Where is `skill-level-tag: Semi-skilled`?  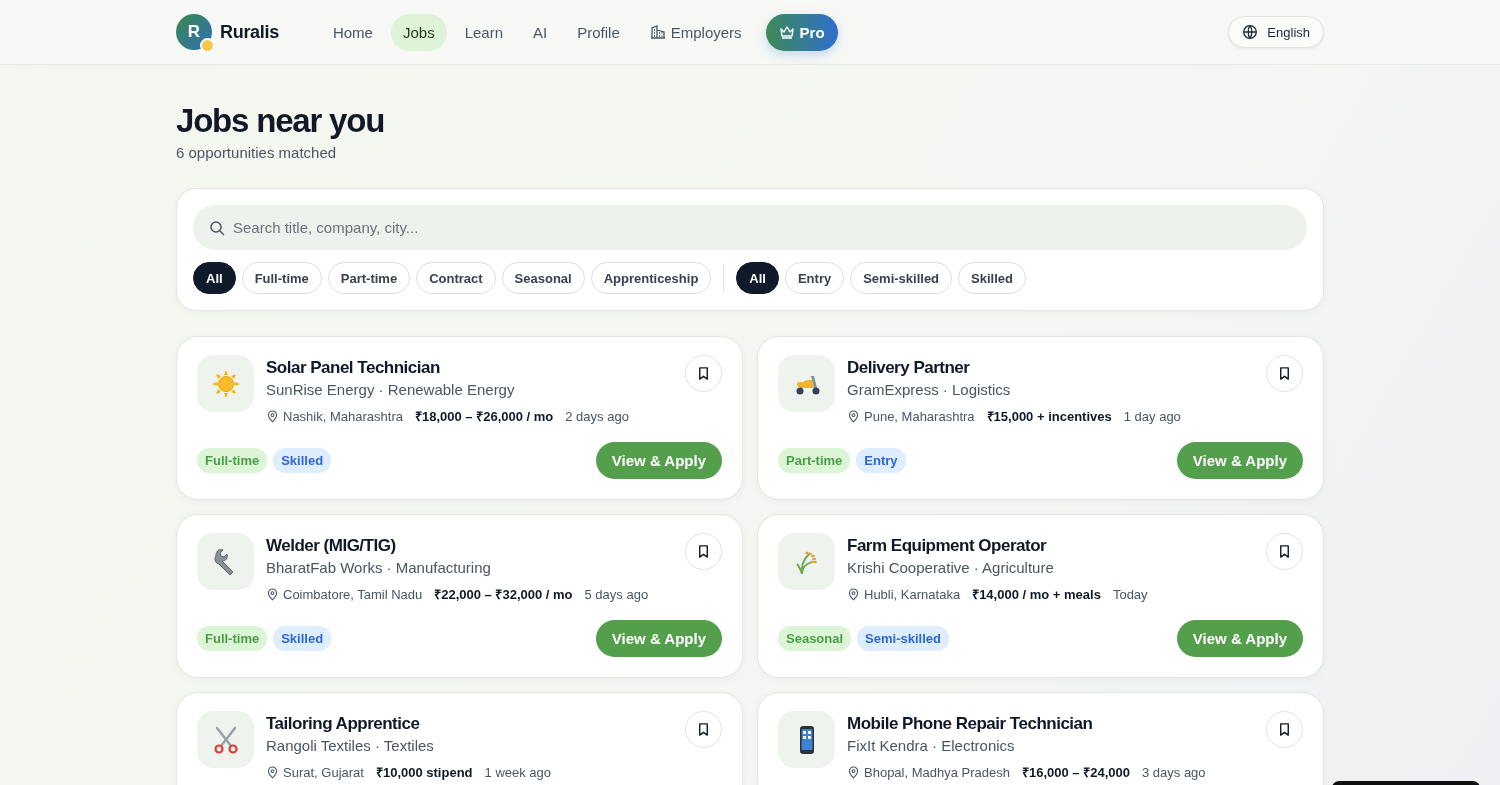
skill-level-tag: Semi-skilled is located at coordinates (903, 638).